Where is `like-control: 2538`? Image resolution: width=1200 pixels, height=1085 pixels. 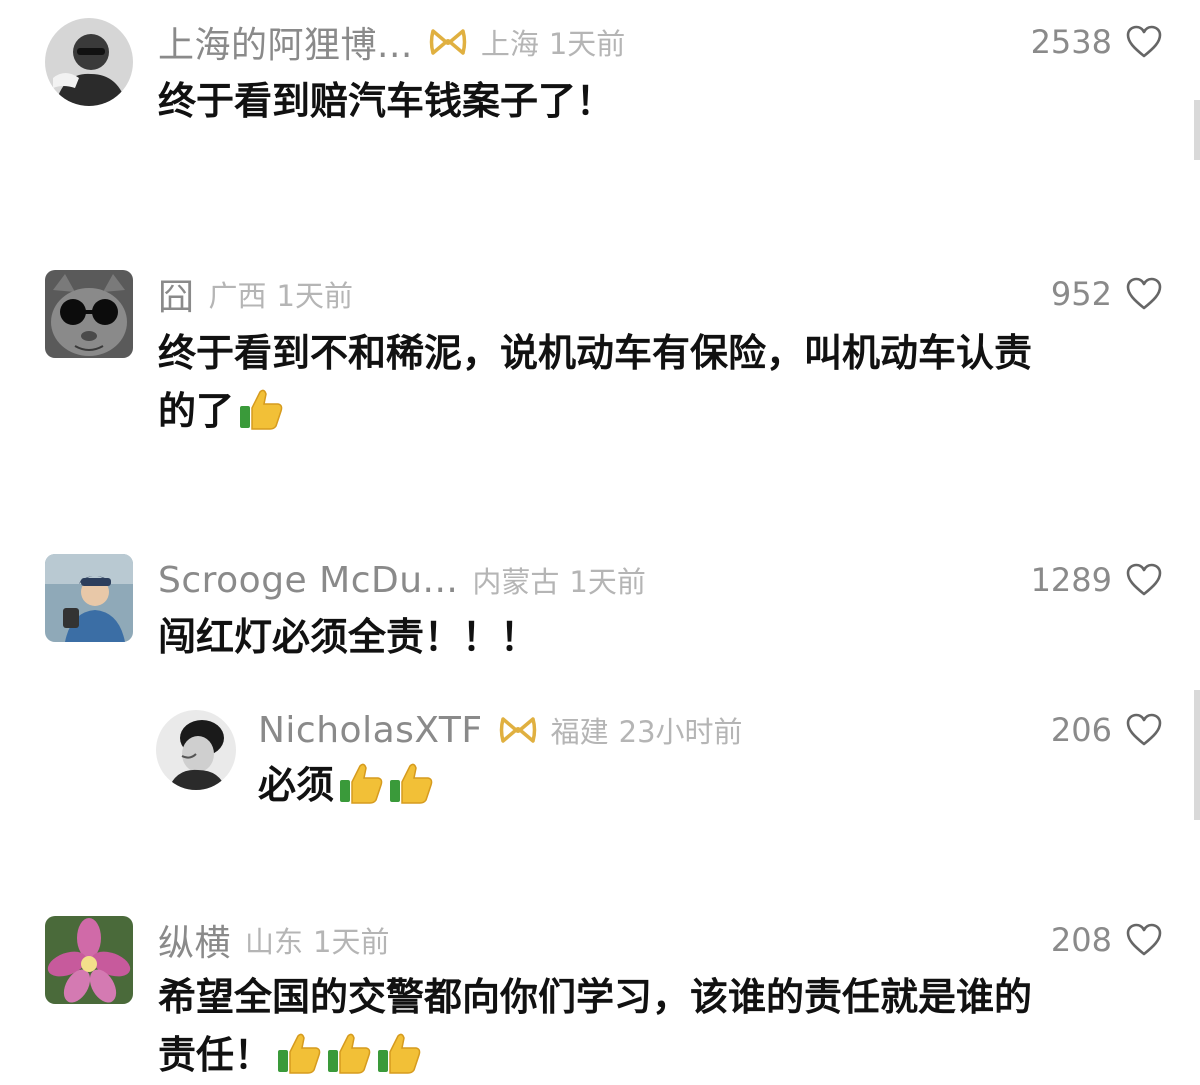 like-control: 2538 is located at coordinates (1096, 42).